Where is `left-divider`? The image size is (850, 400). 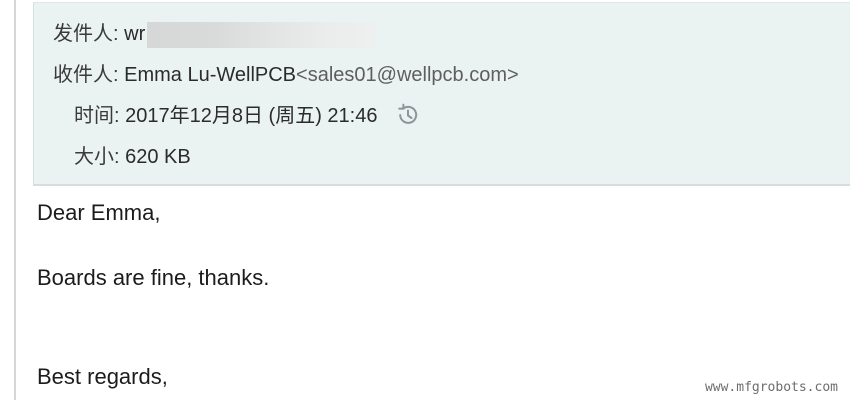
left-divider is located at coordinates (15, 200).